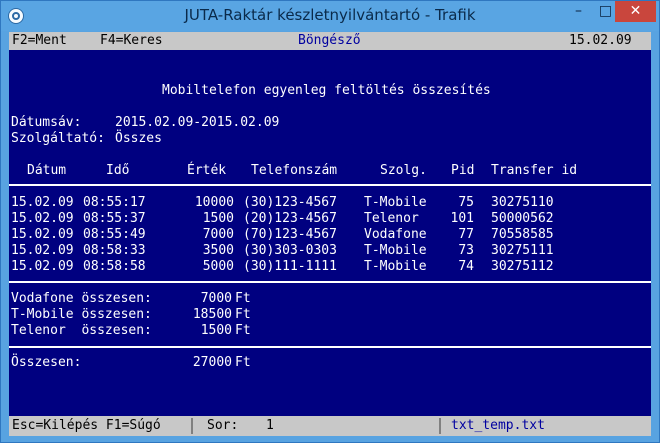 The image size is (660, 443). What do you see at coordinates (403, 170) in the screenshot?
I see `col-provider: Szolg.` at bounding box center [403, 170].